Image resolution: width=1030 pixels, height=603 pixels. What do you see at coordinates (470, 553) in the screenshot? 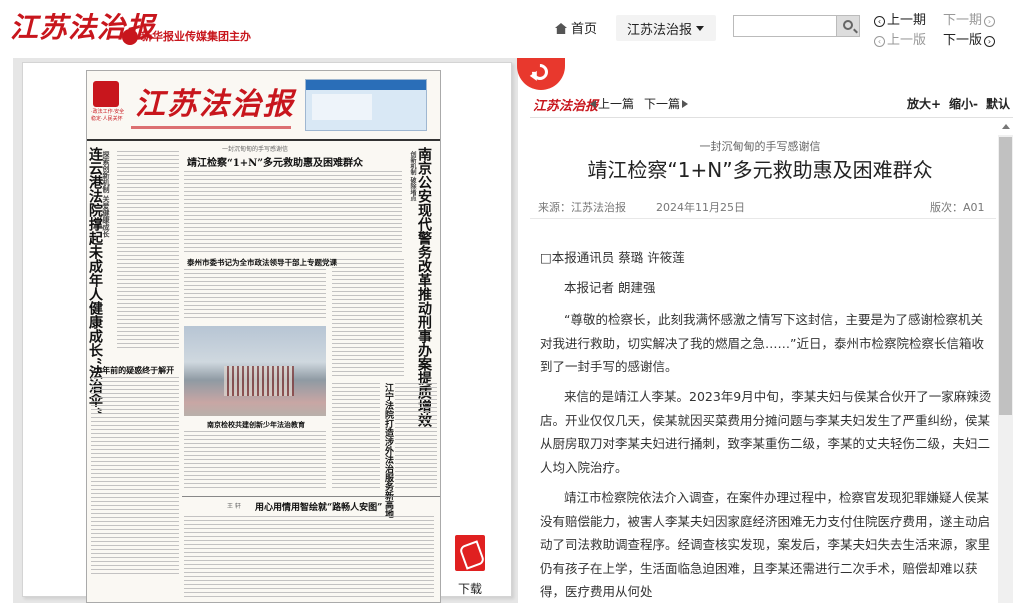
I see `pdf-icon` at bounding box center [470, 553].